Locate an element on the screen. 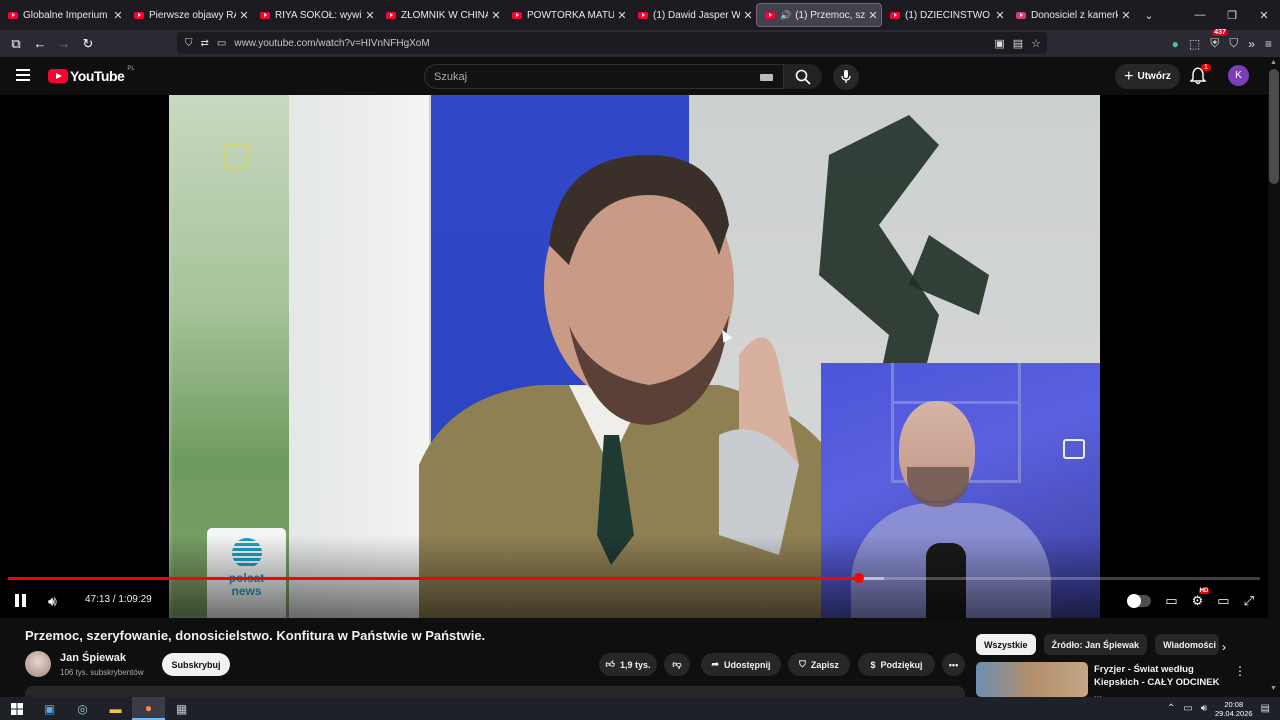  progress-bar is located at coordinates (634, 578).